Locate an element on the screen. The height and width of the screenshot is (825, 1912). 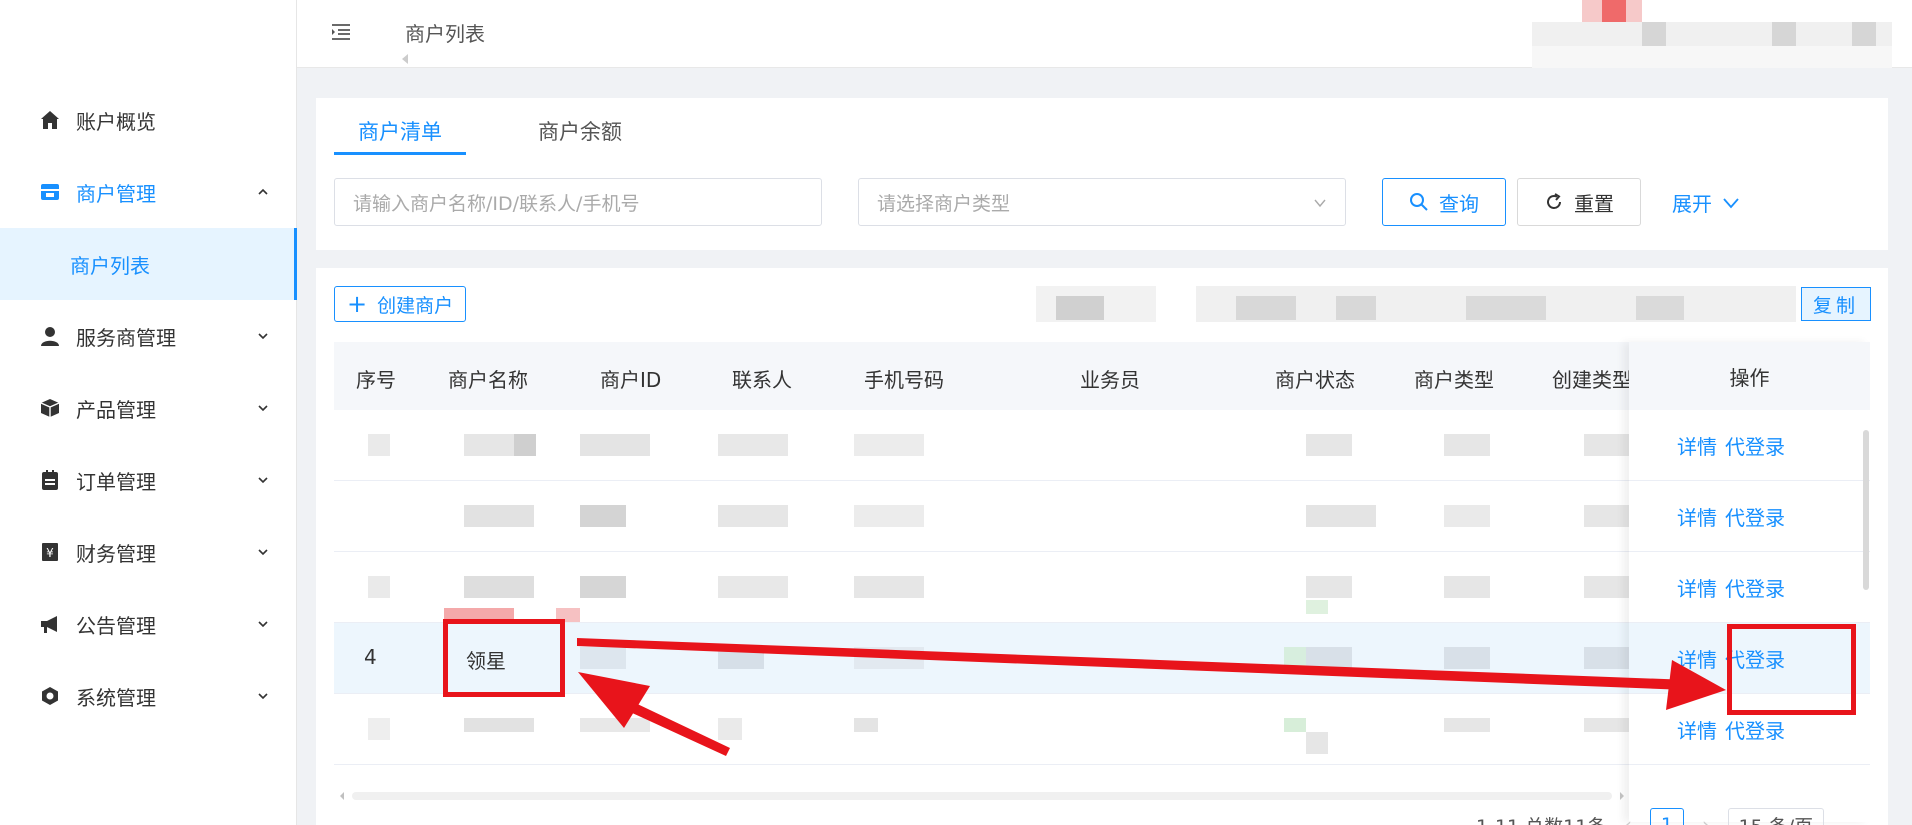
tab-merchant-balance: 商户余额 is located at coordinates (580, 131).